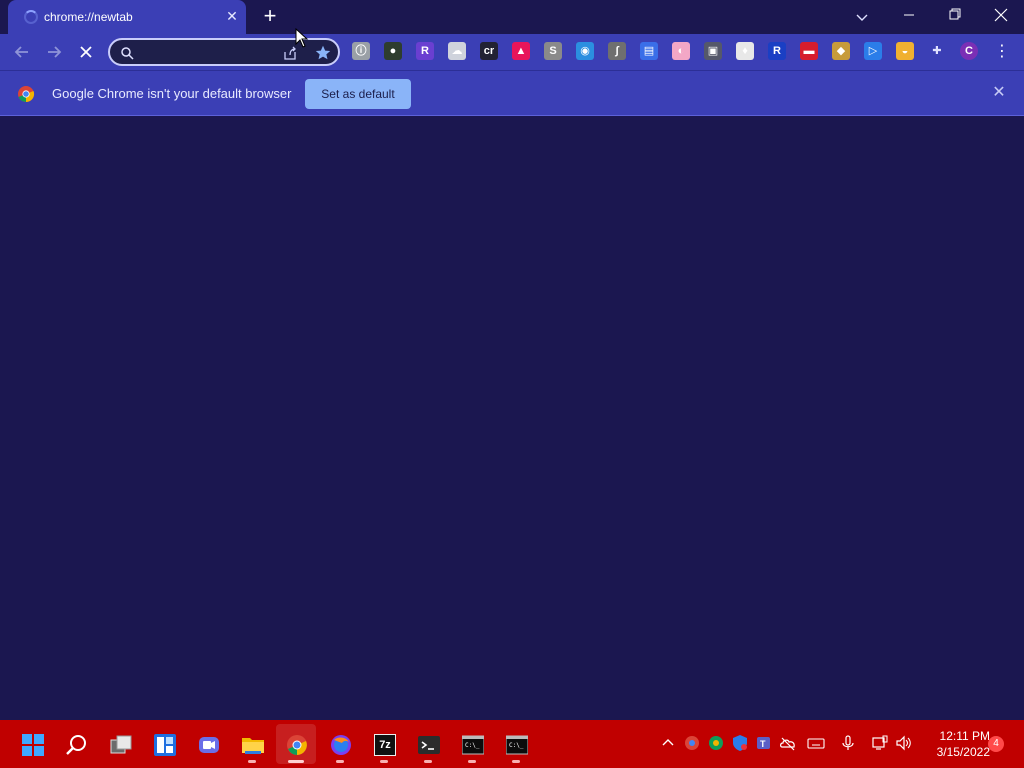 Image resolution: width=1024 pixels, height=768 pixels. Describe the element at coordinates (296, 761) in the screenshot. I see `active-indicator` at that location.